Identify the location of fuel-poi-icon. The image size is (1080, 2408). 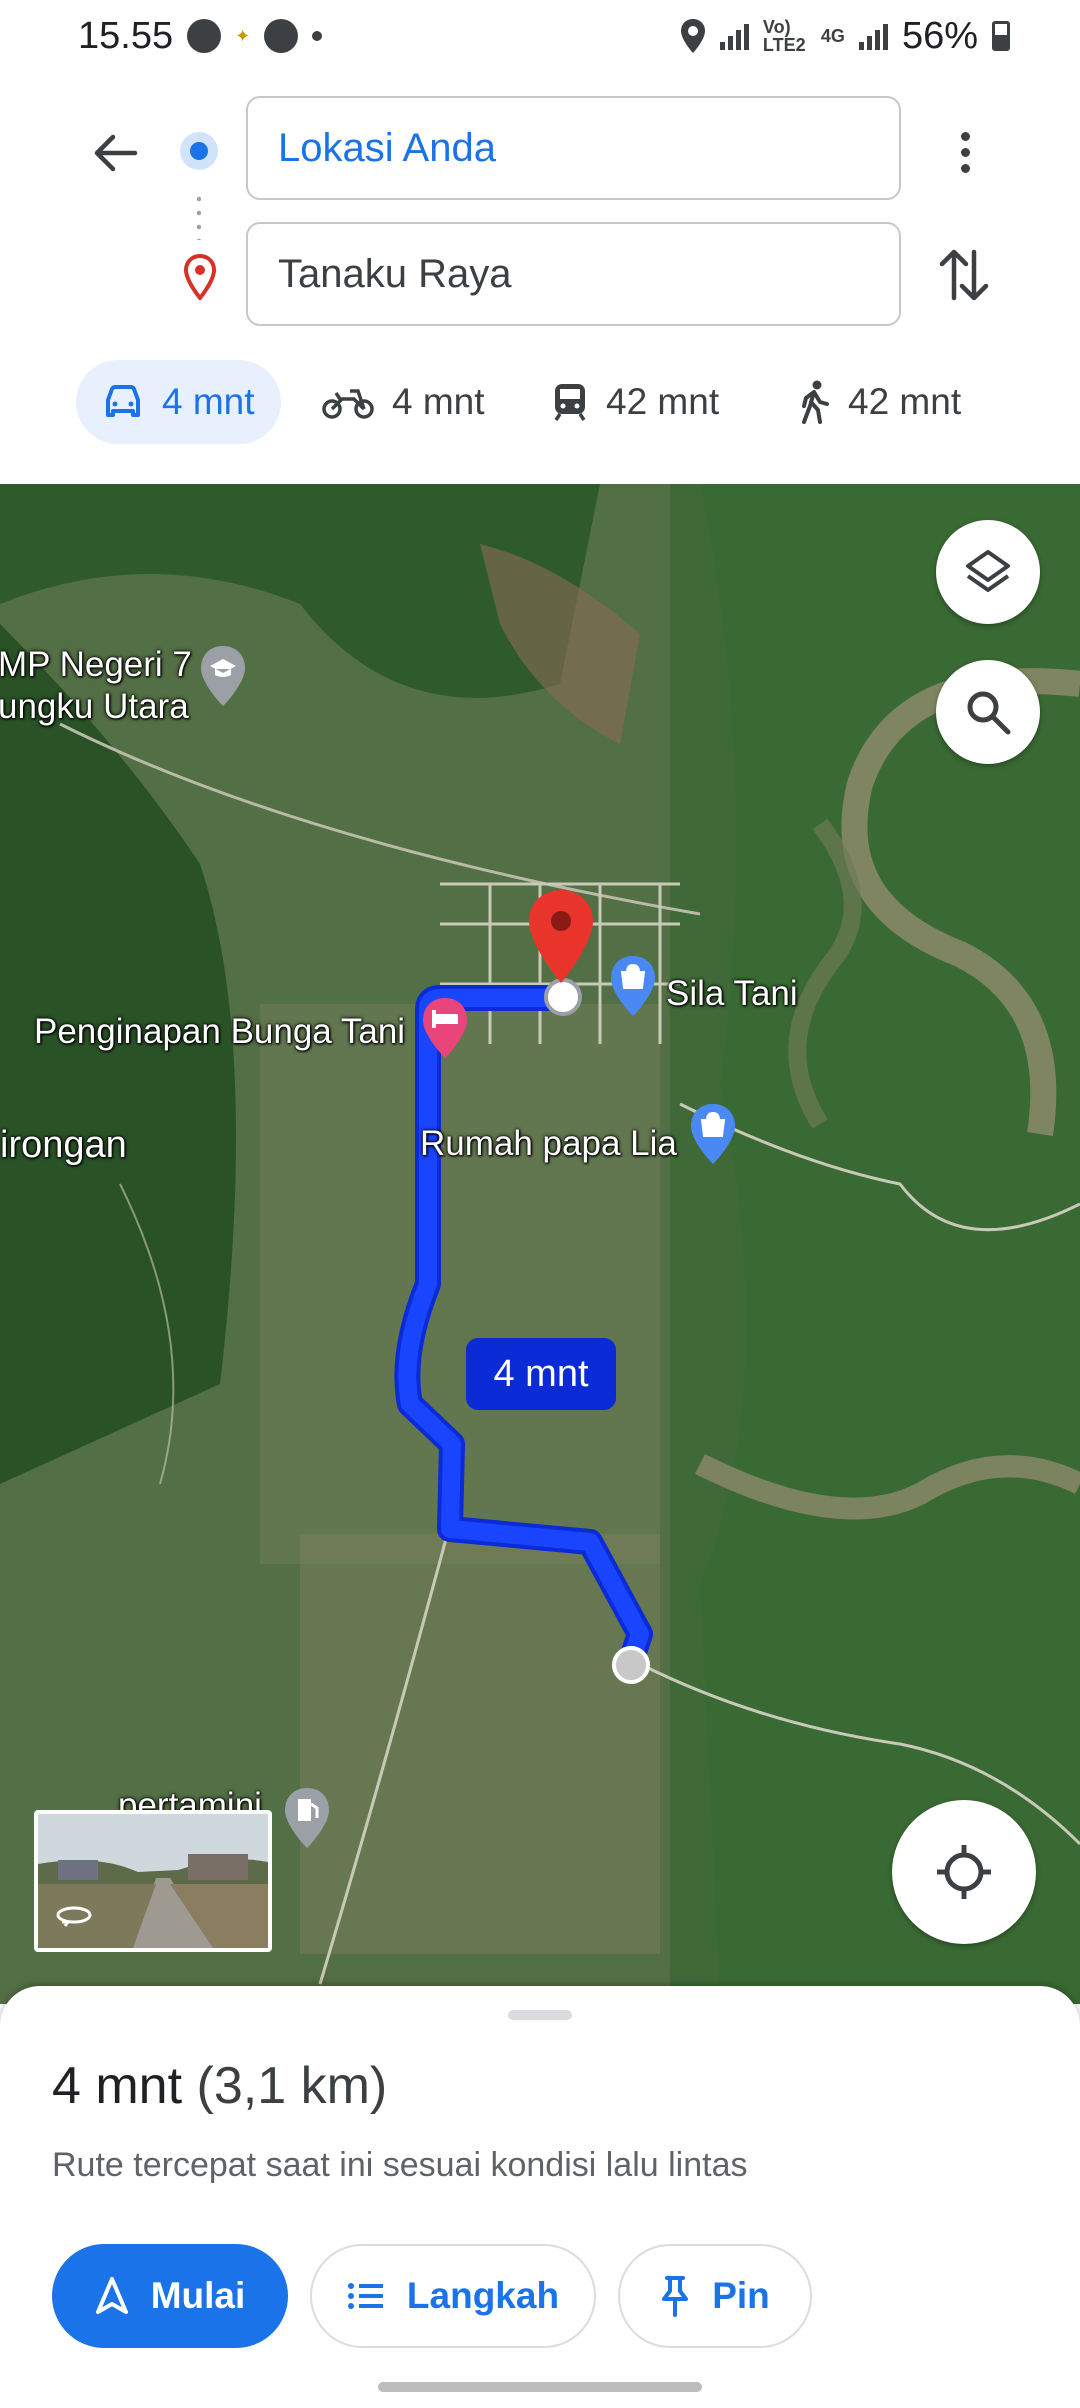
(307, 1818).